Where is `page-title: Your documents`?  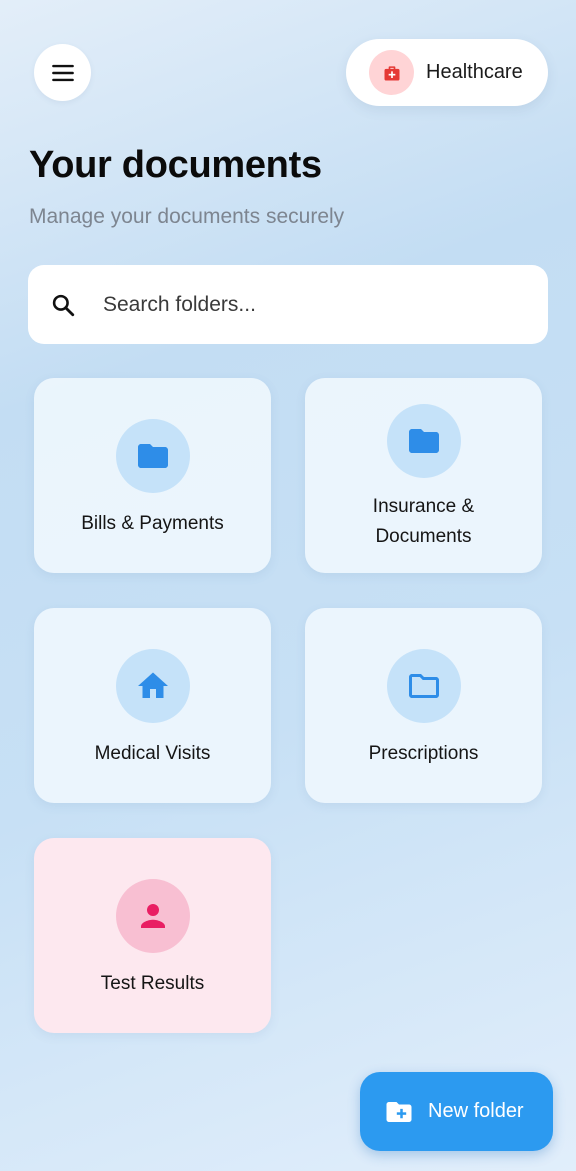 page-title: Your documents is located at coordinates (175, 165).